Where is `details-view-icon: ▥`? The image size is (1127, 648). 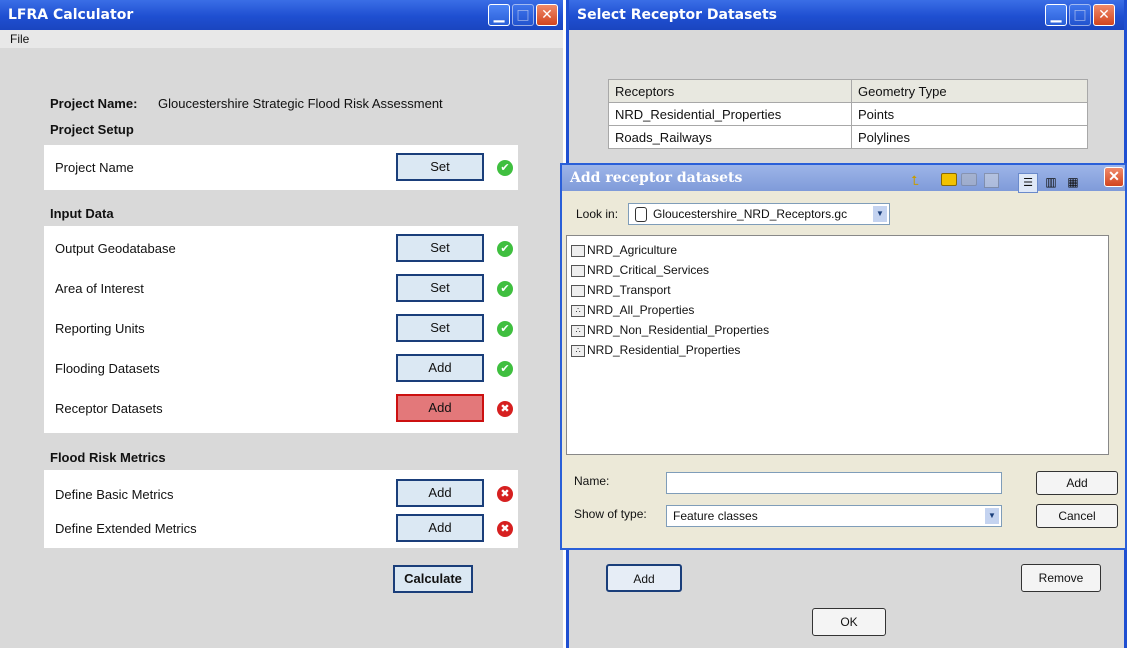
details-view-icon: ▥ is located at coordinates (1051, 182).